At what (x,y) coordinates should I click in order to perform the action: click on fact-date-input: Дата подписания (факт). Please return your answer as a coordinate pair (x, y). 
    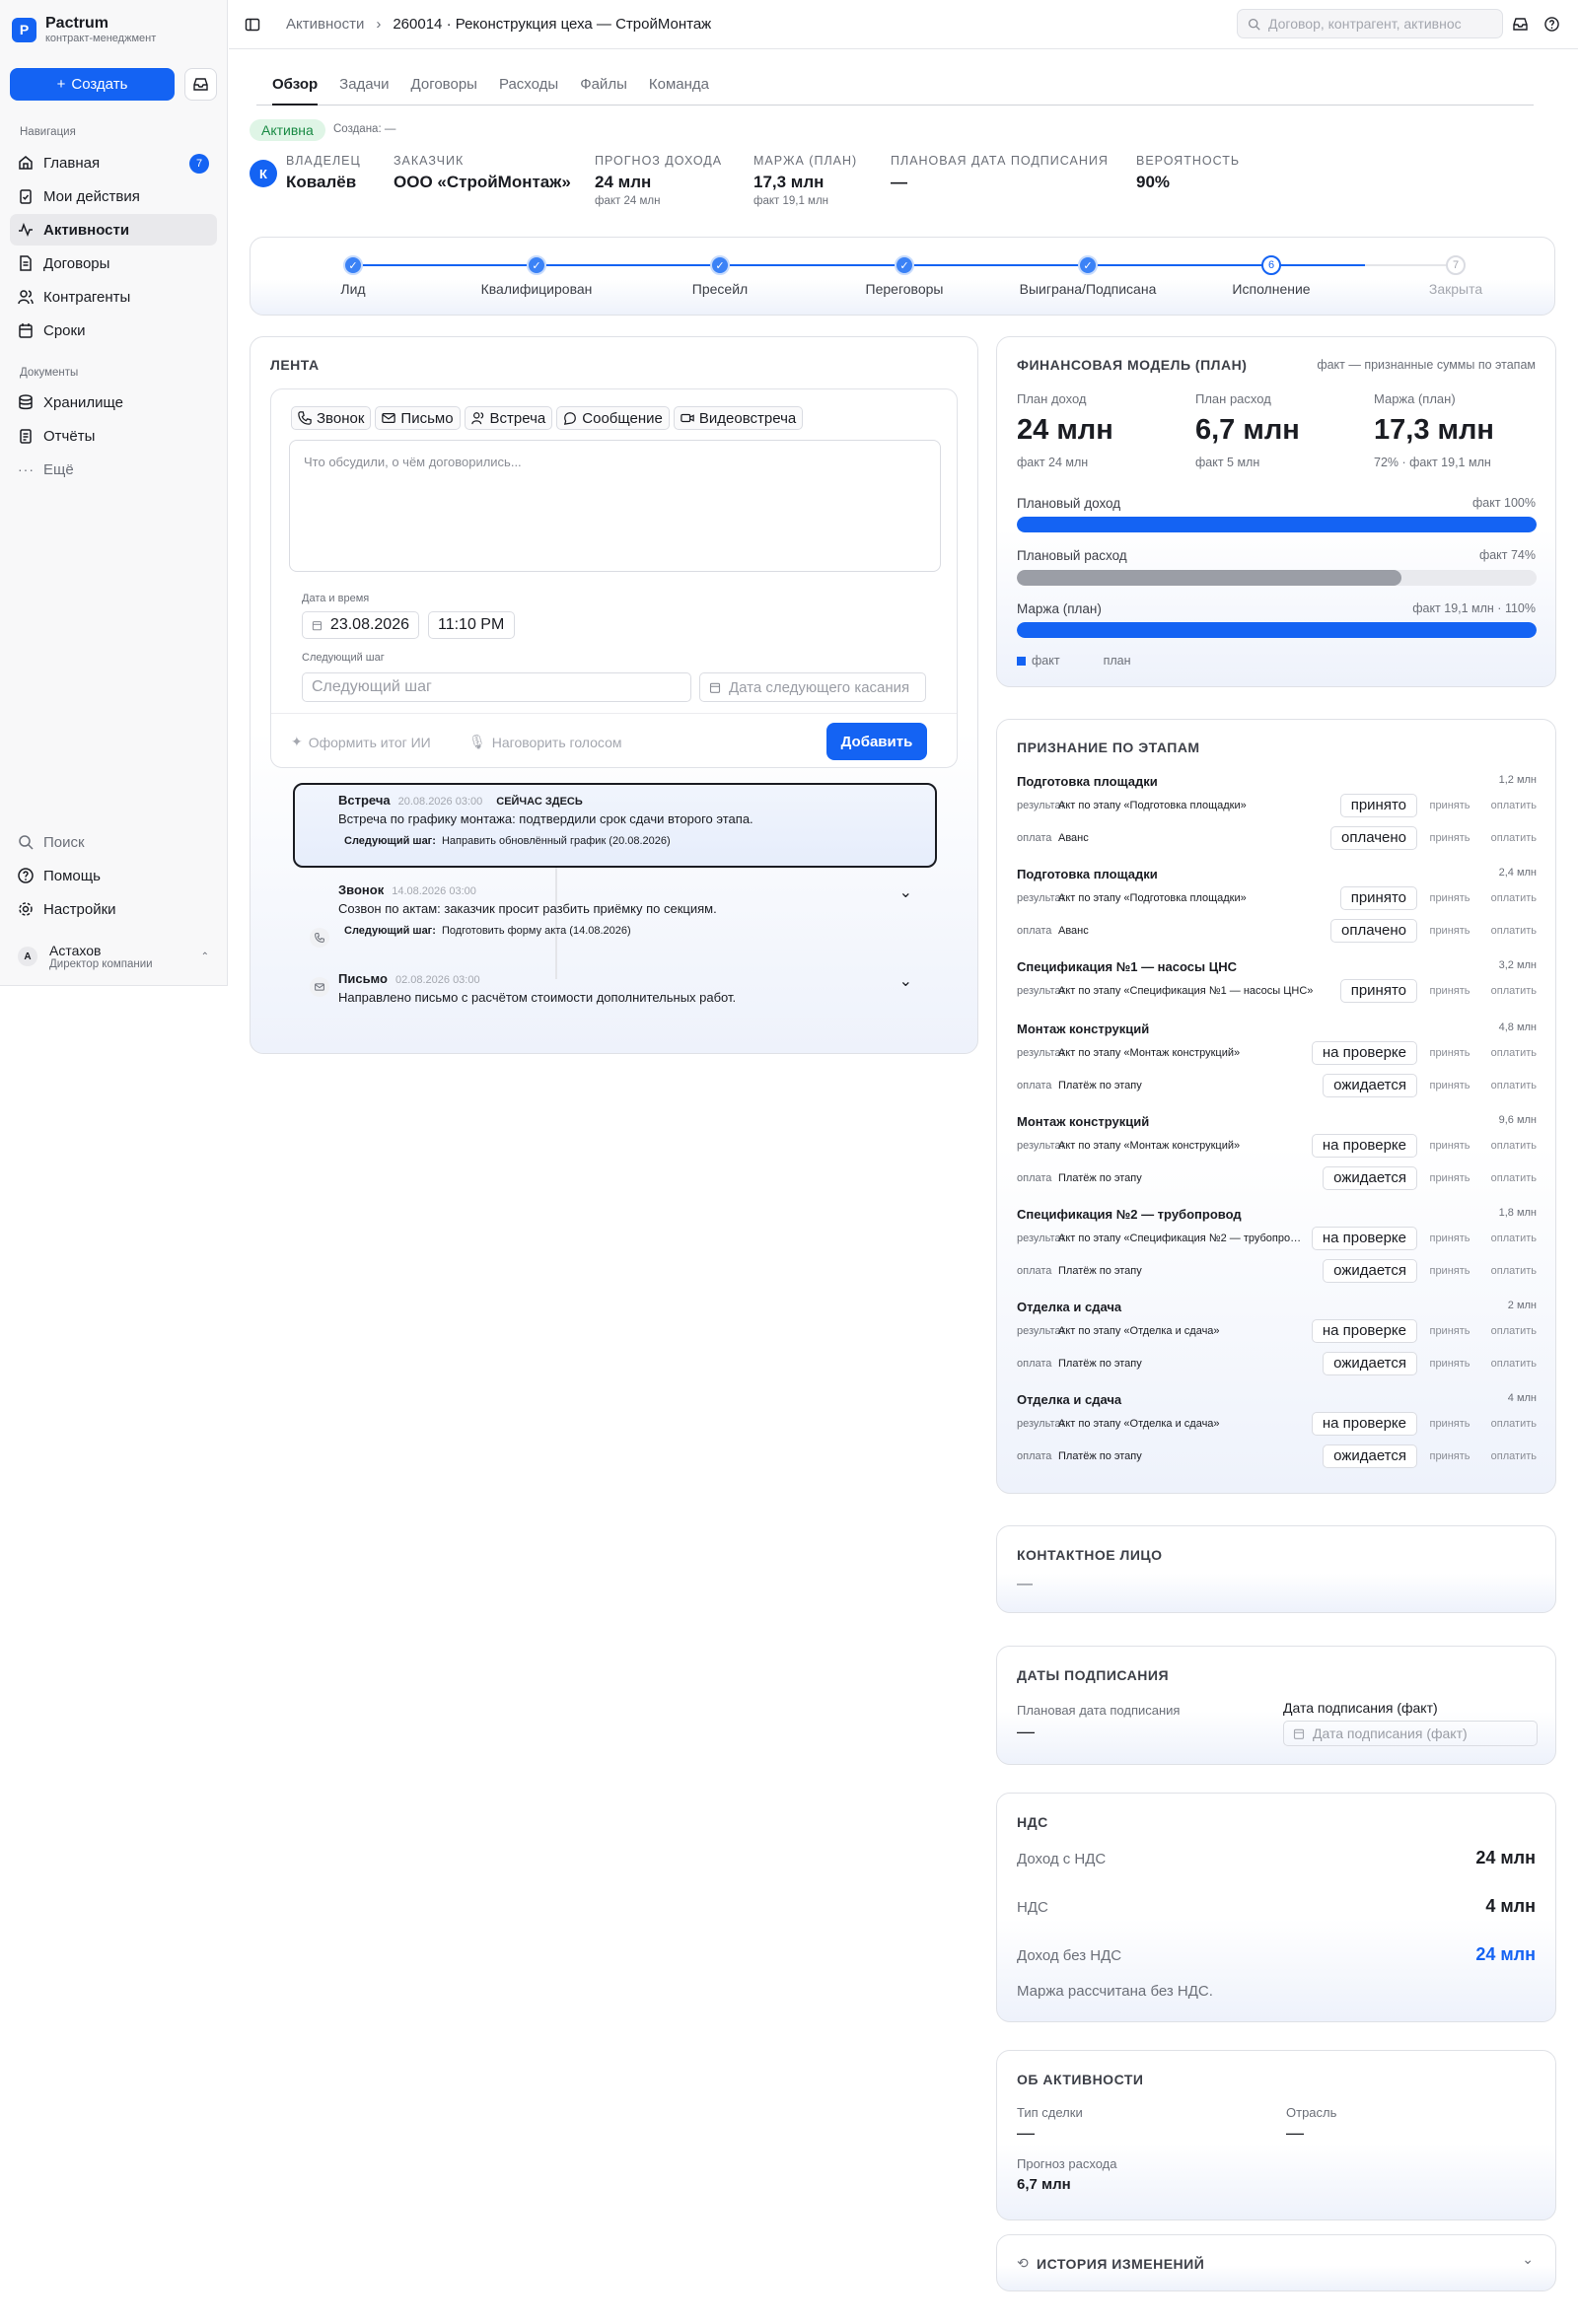
    Looking at the image, I should click on (1410, 1733).